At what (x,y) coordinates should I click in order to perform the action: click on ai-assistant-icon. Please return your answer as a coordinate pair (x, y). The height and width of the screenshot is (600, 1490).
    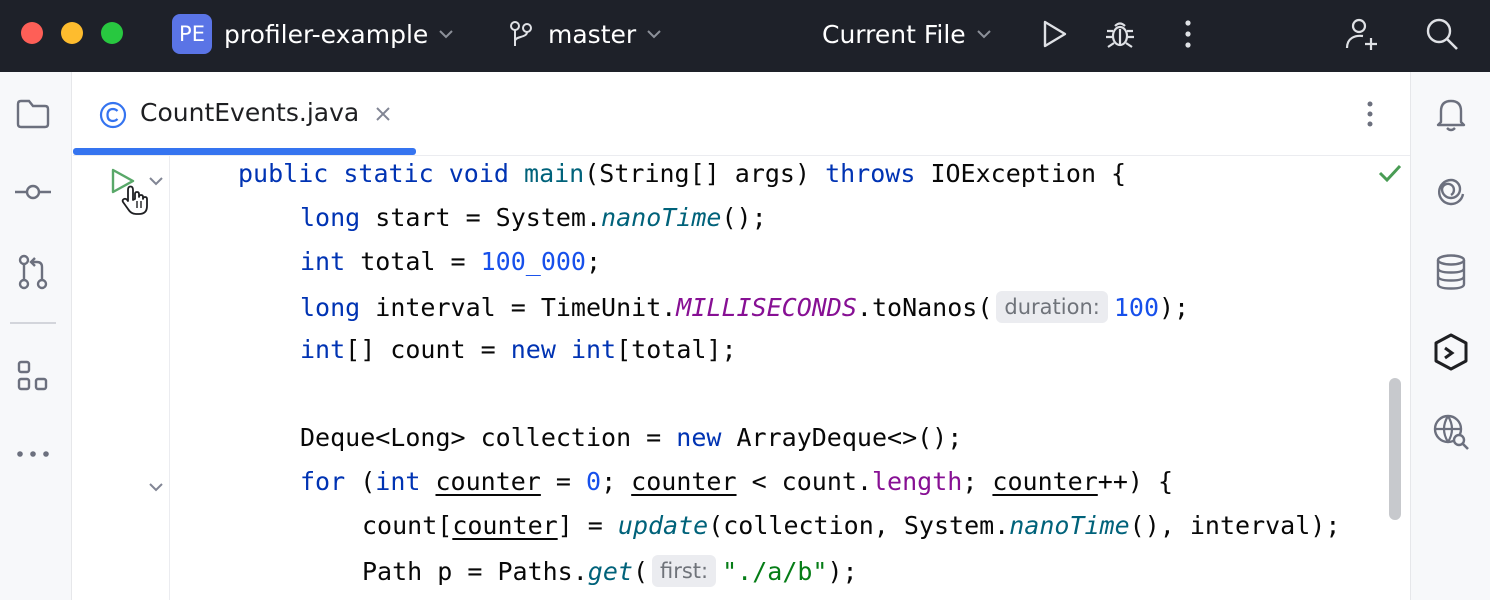
    Looking at the image, I should click on (1451, 192).